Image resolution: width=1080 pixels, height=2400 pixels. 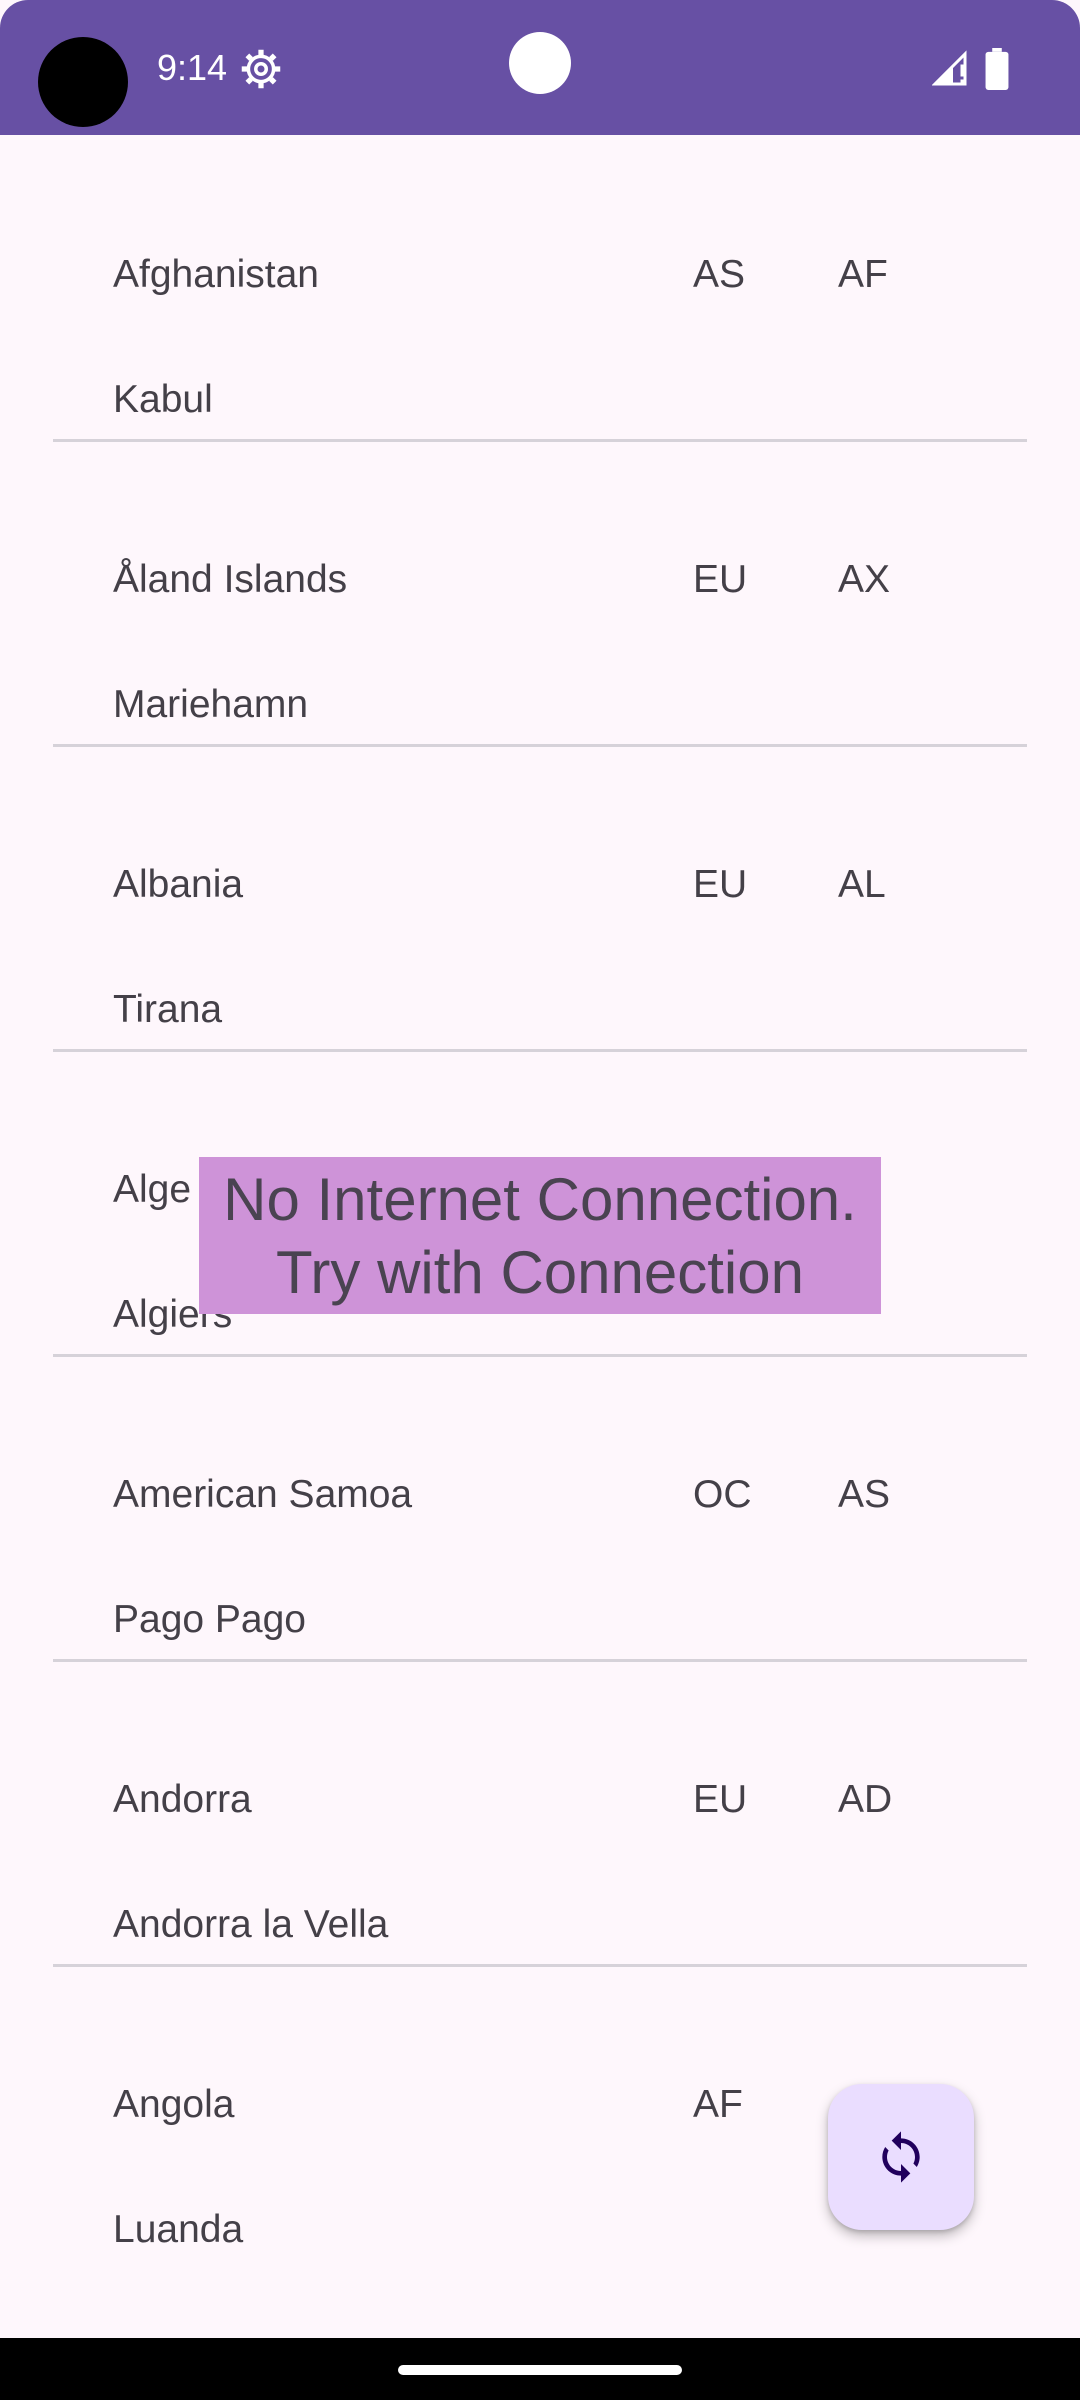 I want to click on country-name: Andorra, so click(x=182, y=1799).